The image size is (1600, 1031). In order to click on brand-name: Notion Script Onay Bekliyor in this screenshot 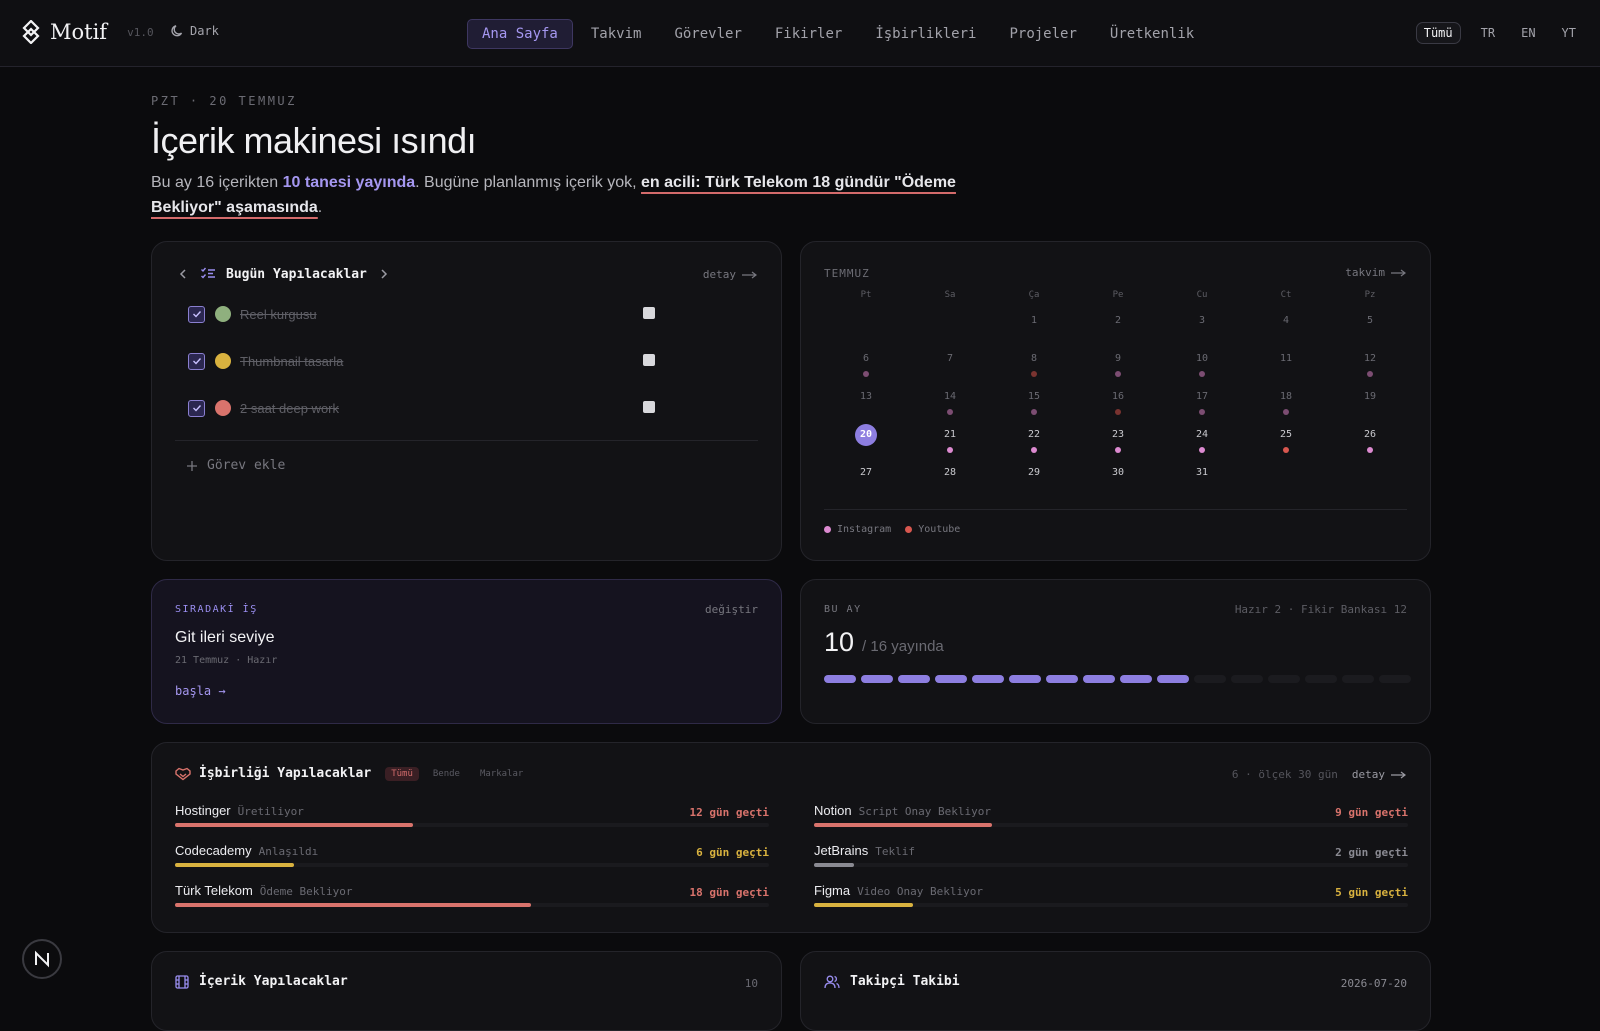, I will do `click(902, 810)`.